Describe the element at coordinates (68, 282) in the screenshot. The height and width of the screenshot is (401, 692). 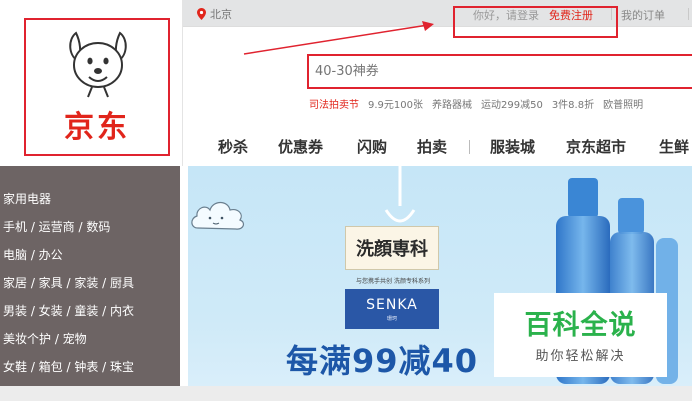
I see `category-item: 家居 / 家具 / 家装 / 厨具` at that location.